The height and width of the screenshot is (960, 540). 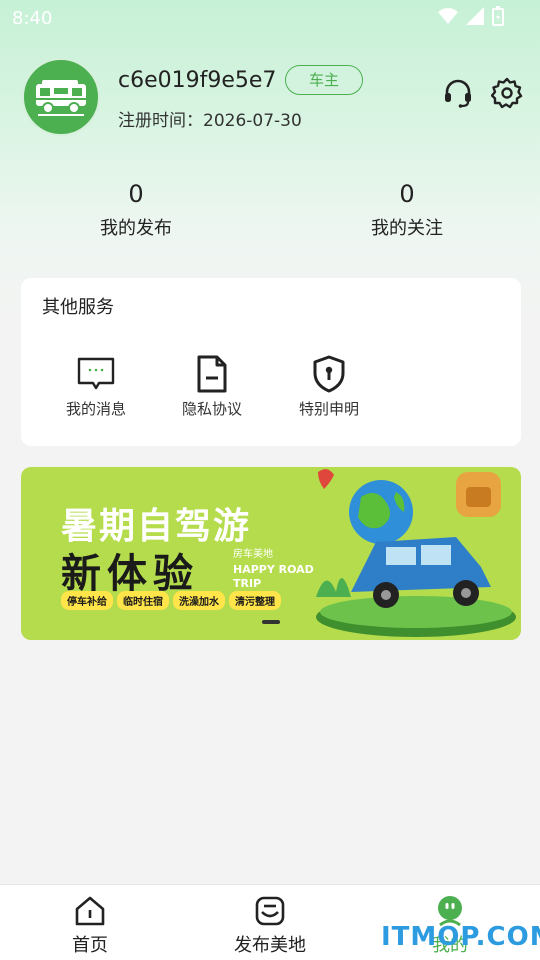 I want to click on shield-icon-wrap, so click(x=329, y=374).